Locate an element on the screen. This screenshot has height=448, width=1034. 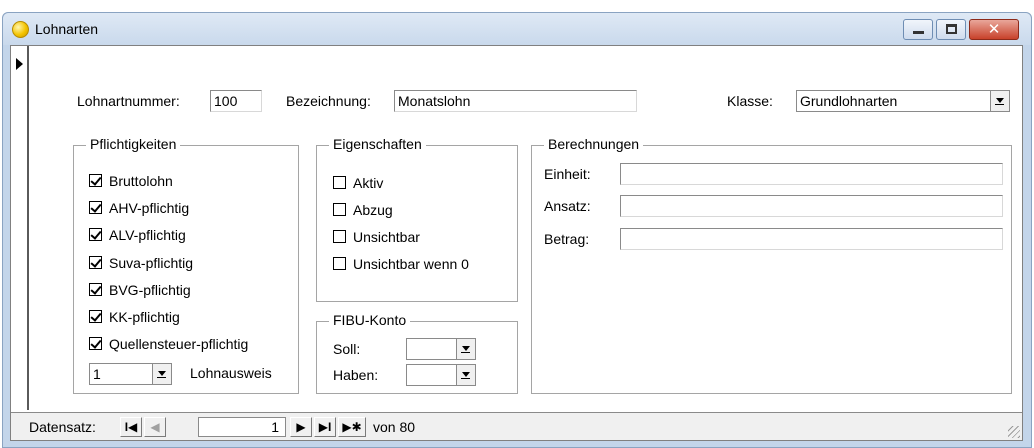
new-record-button: ▶✱ is located at coordinates (352, 427).